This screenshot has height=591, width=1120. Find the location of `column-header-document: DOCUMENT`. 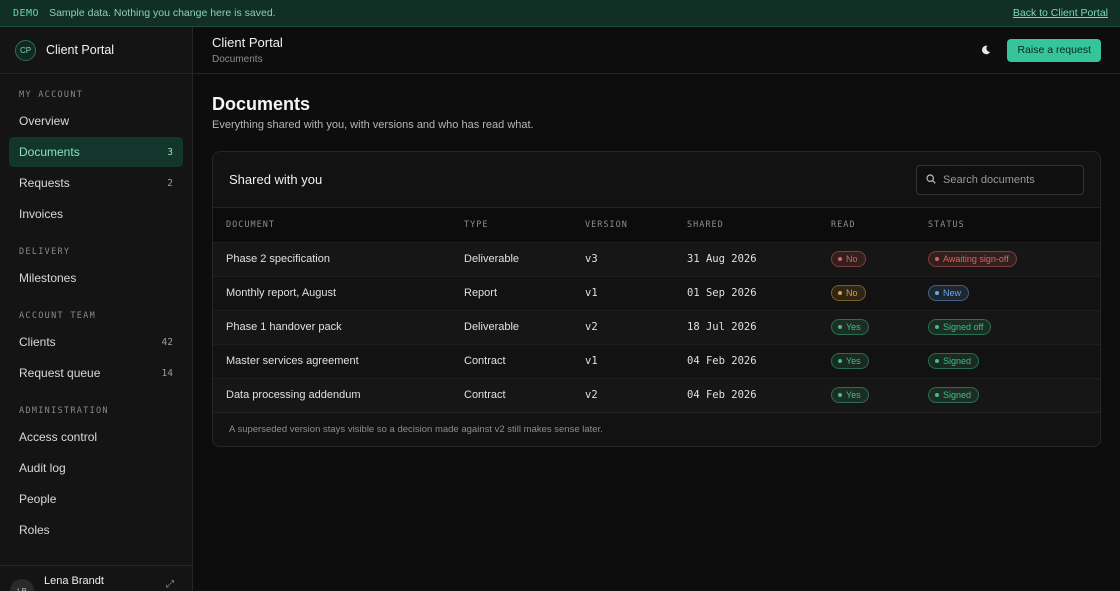

column-header-document: DOCUMENT is located at coordinates (332, 225).